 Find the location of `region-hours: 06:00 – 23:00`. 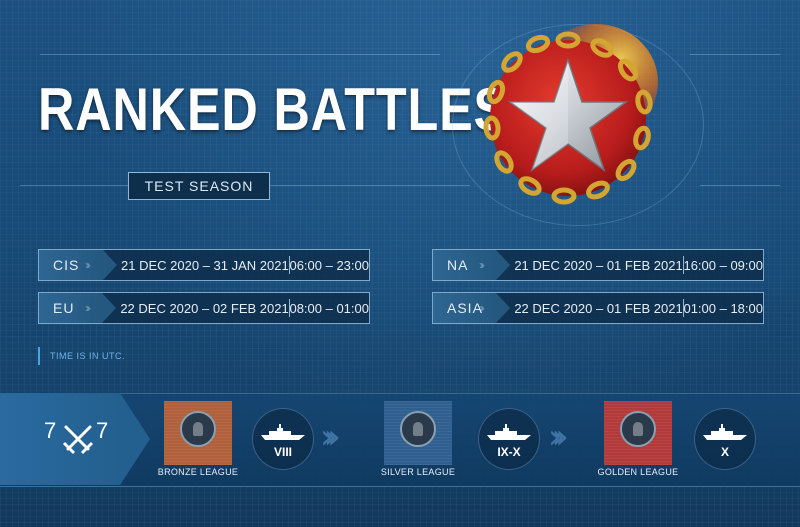

region-hours: 06:00 – 23:00 is located at coordinates (329, 265).